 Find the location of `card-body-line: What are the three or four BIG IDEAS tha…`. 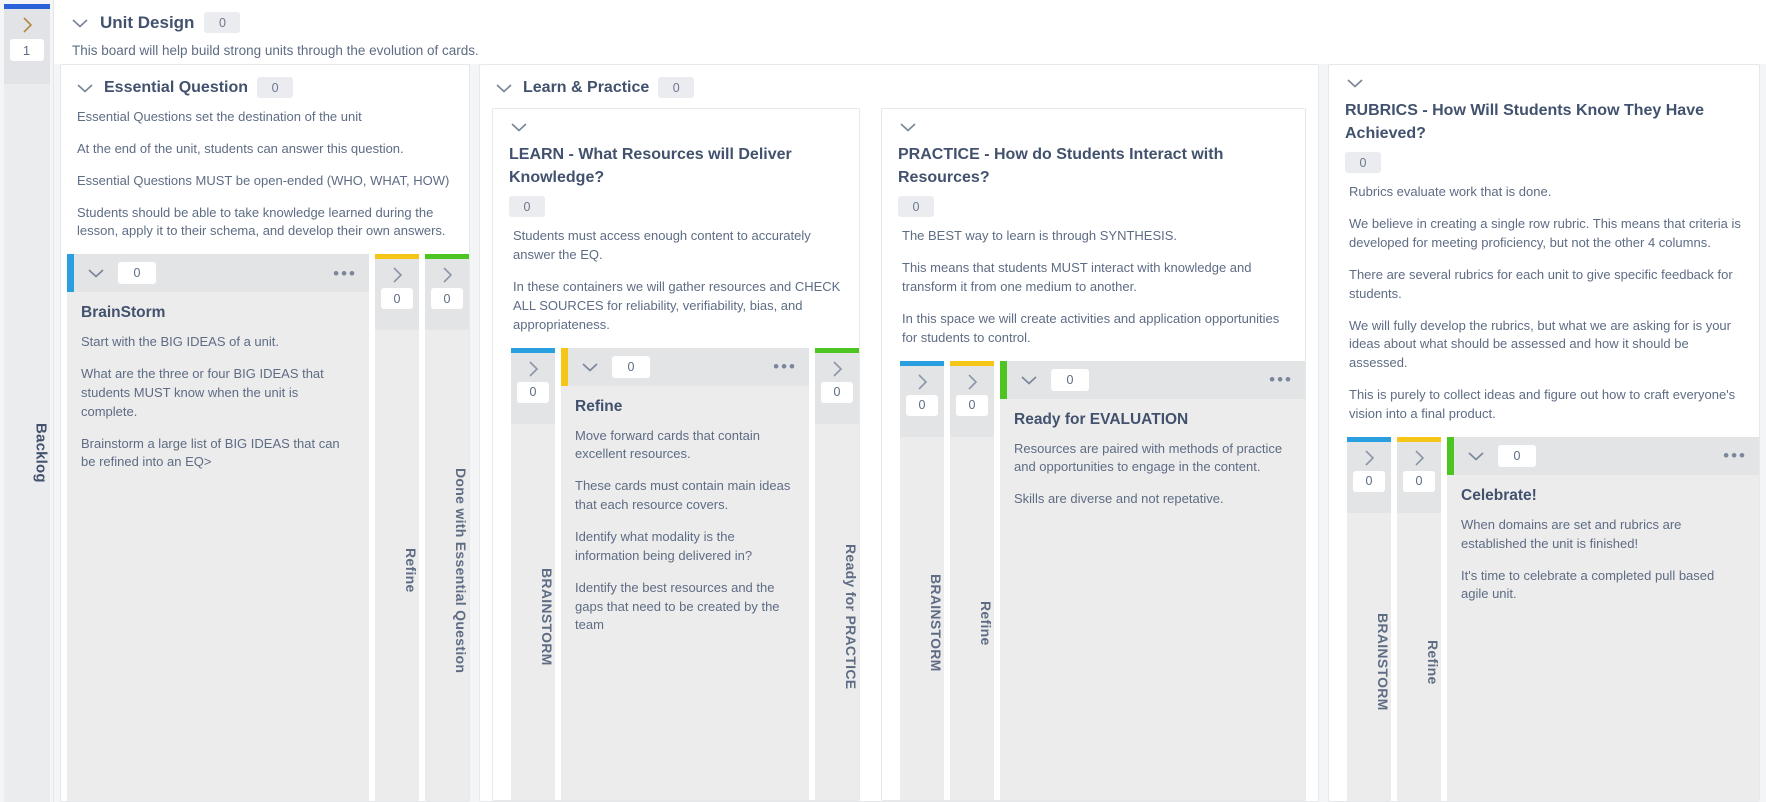

card-body-line: What are the three or four BIG IDEAS tha… is located at coordinates (202, 392).